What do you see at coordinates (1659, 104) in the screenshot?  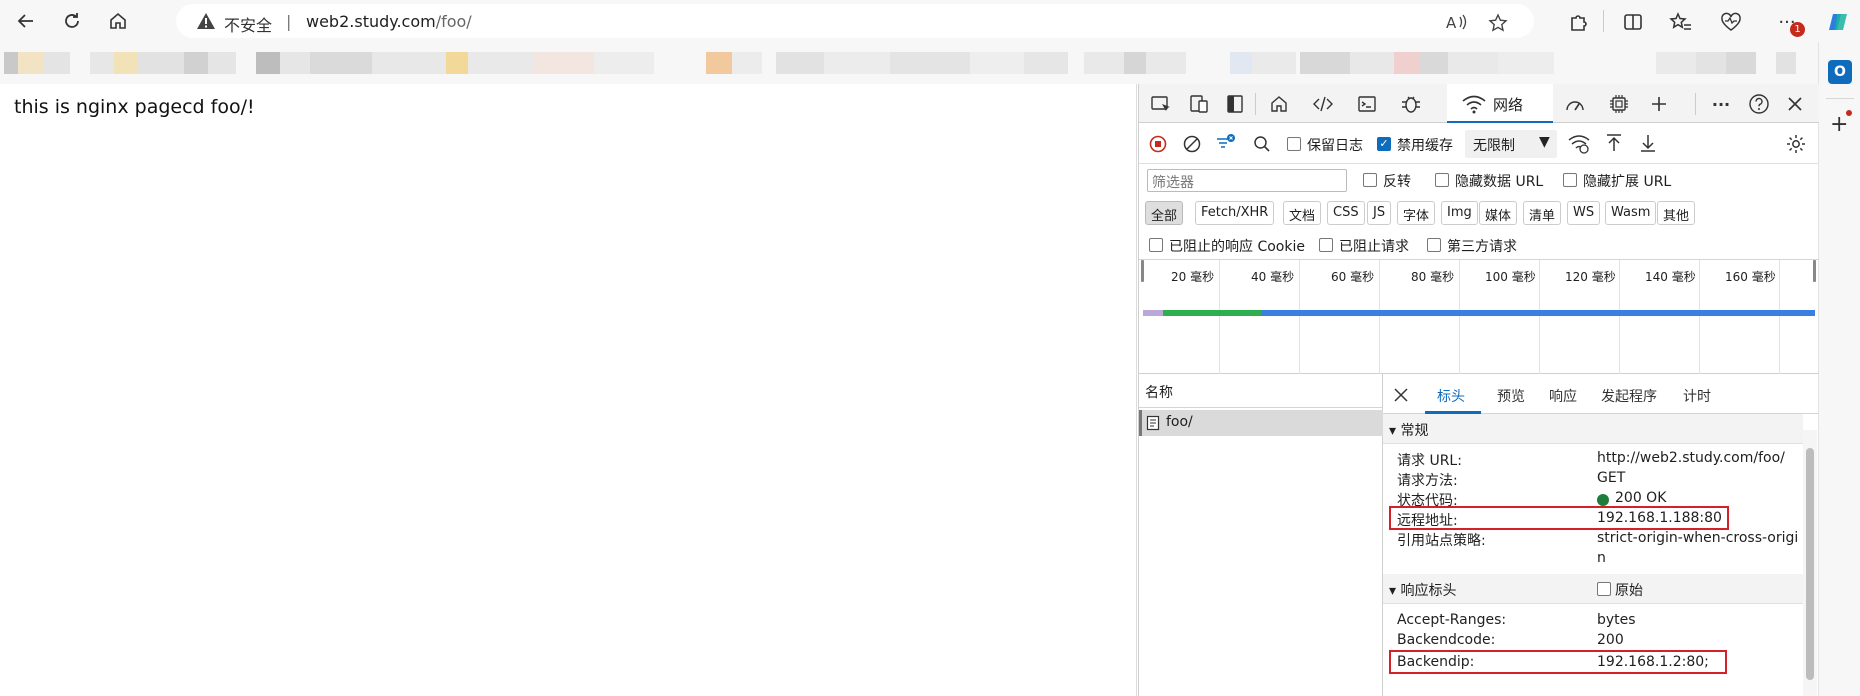 I see `more-tools-button` at bounding box center [1659, 104].